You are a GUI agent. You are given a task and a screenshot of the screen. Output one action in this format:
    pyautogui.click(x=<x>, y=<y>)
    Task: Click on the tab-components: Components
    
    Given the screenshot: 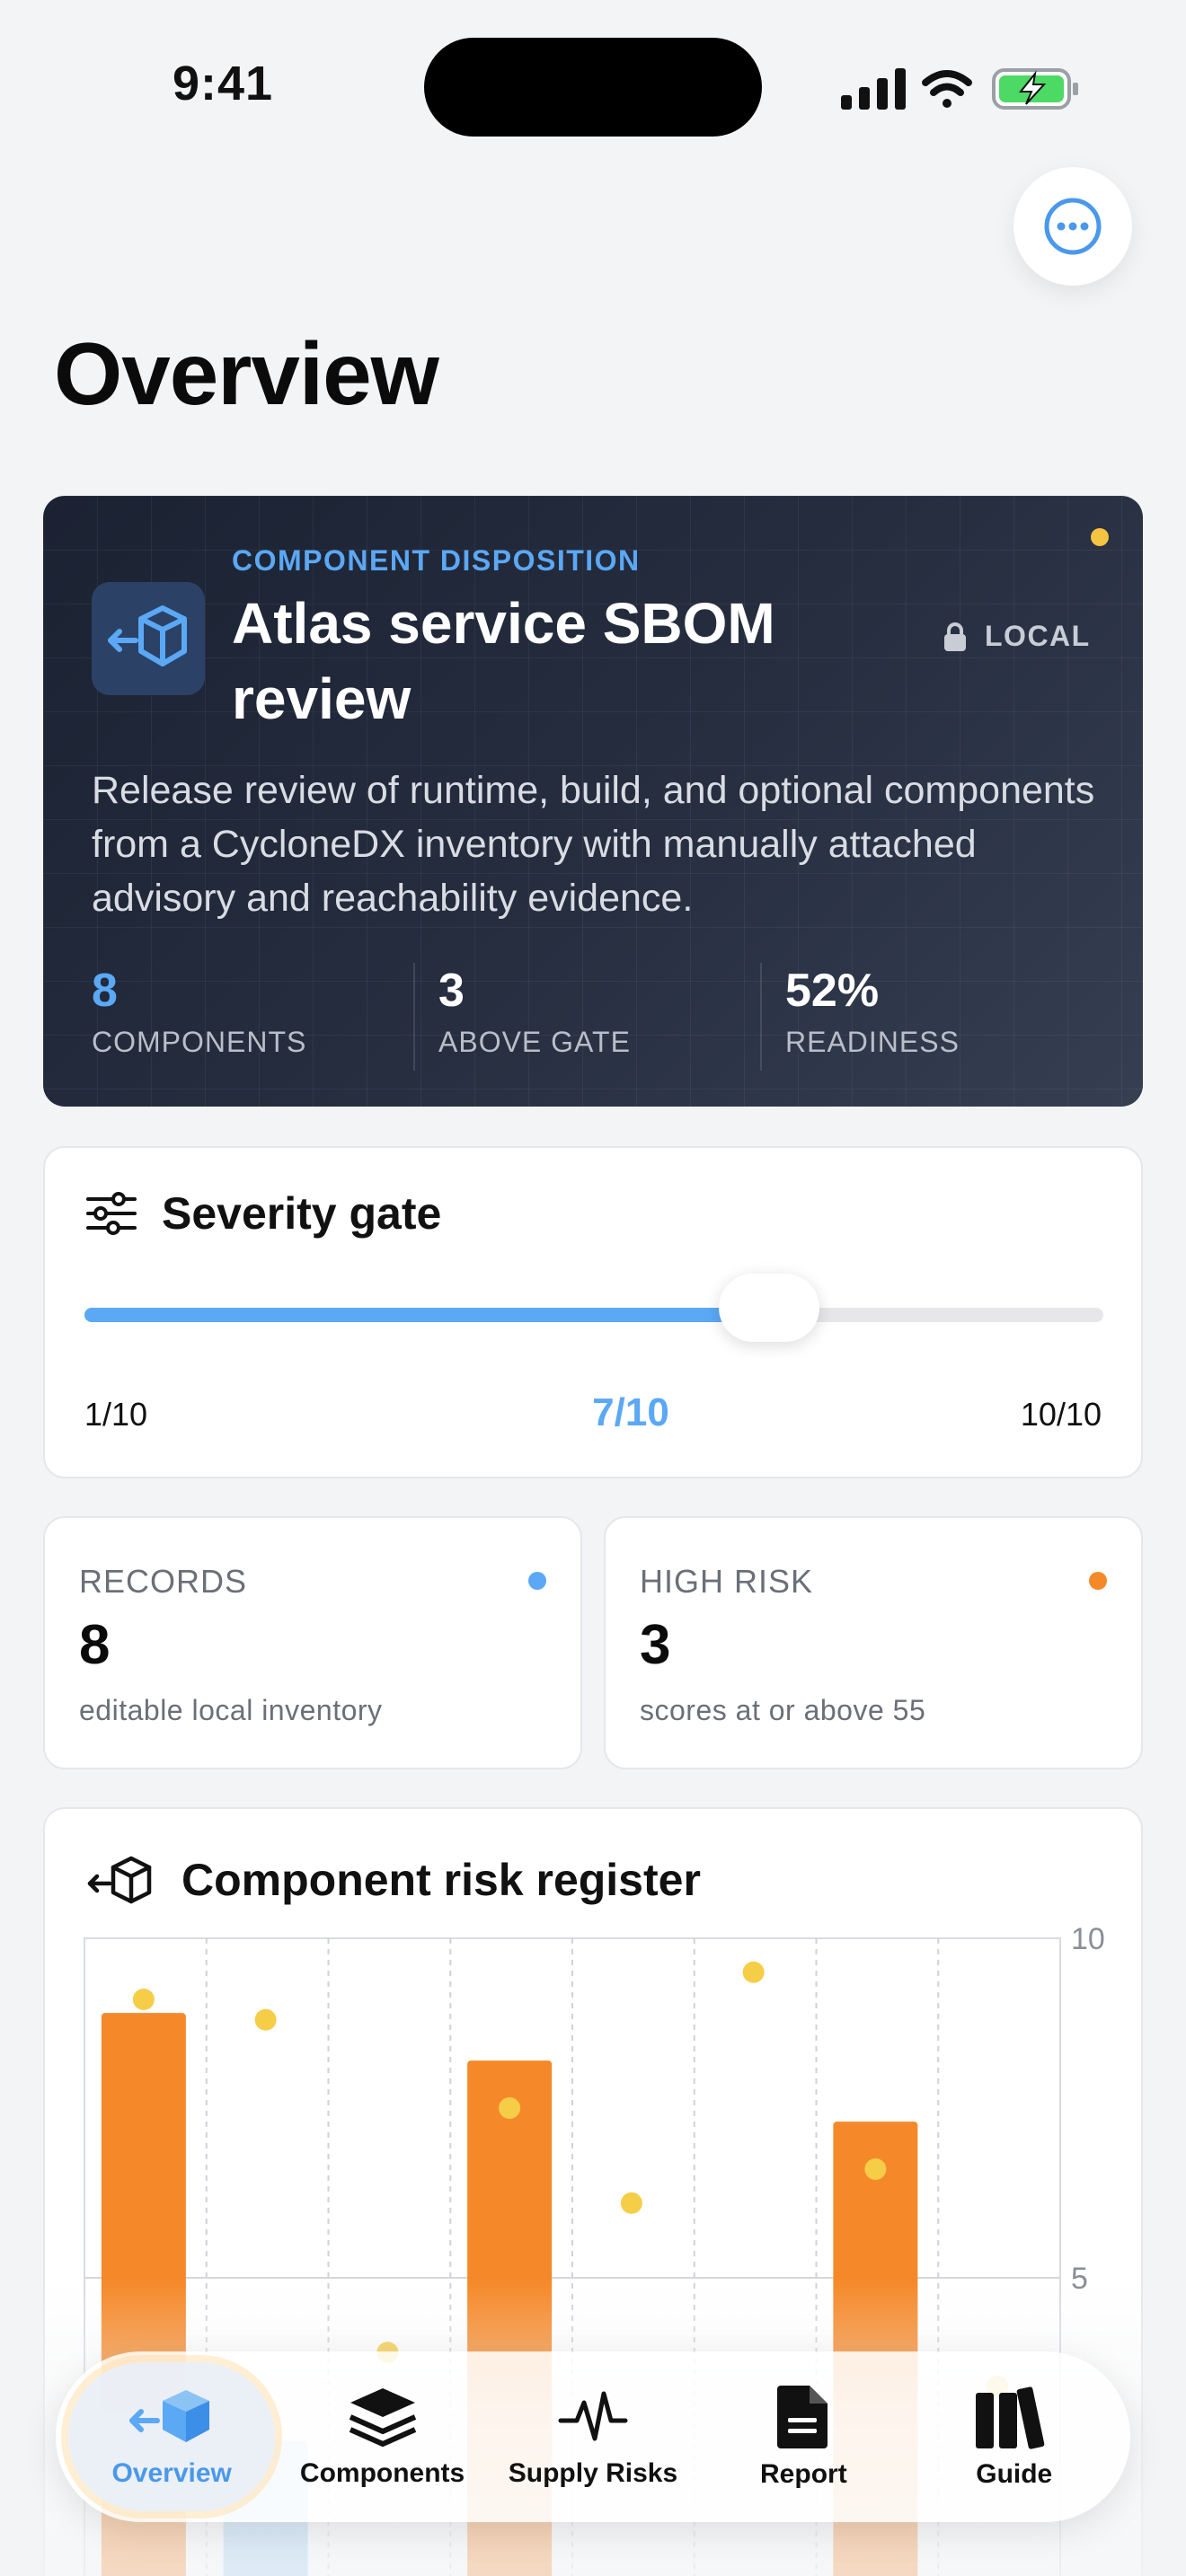 What is the action you would take?
    pyautogui.click(x=382, y=2436)
    